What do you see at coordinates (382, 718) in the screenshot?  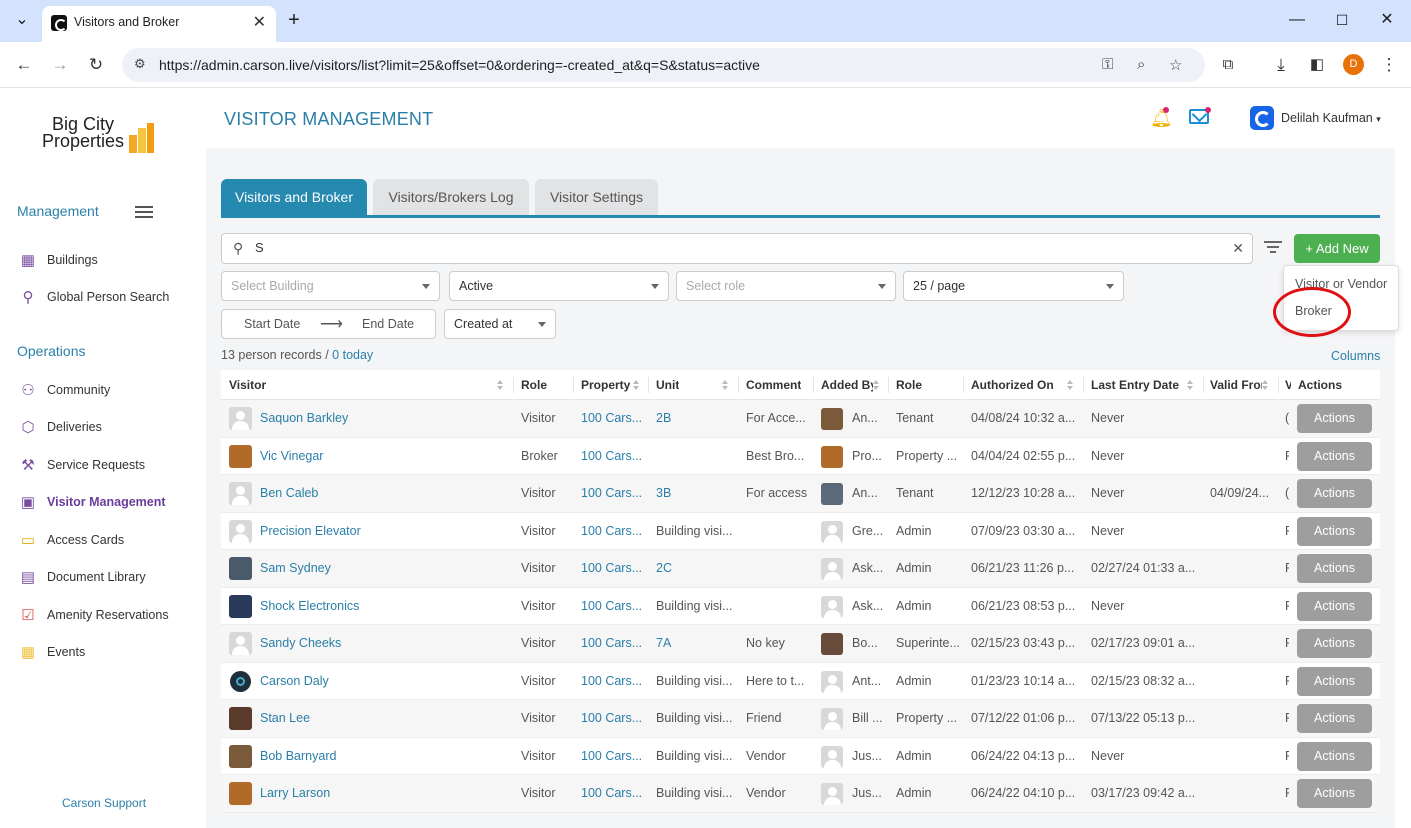 I see `visitor-name-link: Stan Lee` at bounding box center [382, 718].